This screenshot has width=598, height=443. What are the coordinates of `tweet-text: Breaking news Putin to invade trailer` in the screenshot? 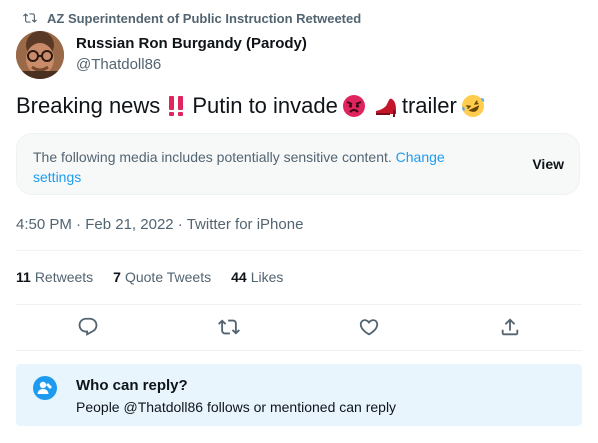 It's located at (252, 106).